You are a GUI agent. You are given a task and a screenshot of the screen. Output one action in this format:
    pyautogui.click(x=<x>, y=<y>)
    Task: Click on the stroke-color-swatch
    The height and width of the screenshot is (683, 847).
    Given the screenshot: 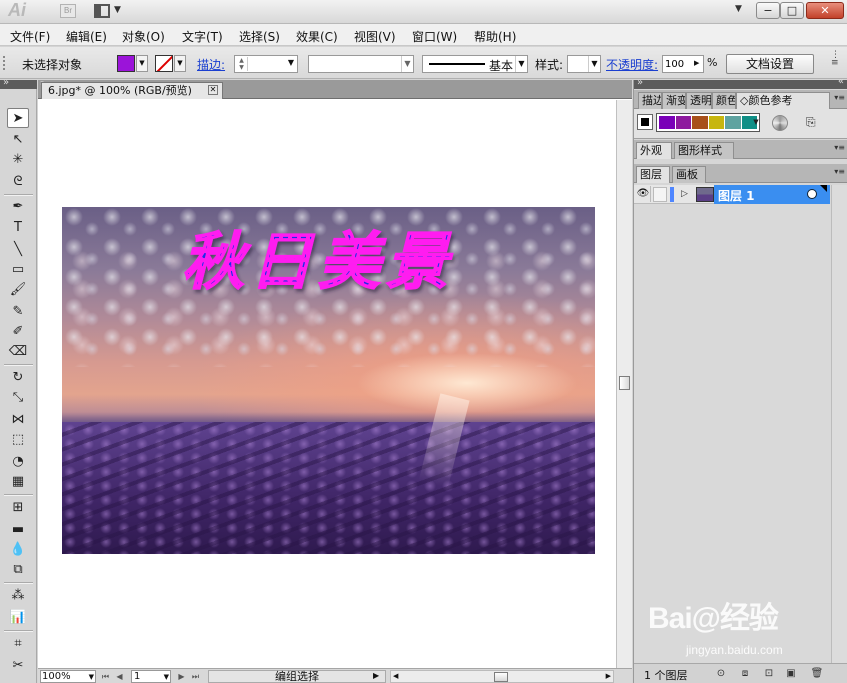 What is the action you would take?
    pyautogui.click(x=164, y=63)
    